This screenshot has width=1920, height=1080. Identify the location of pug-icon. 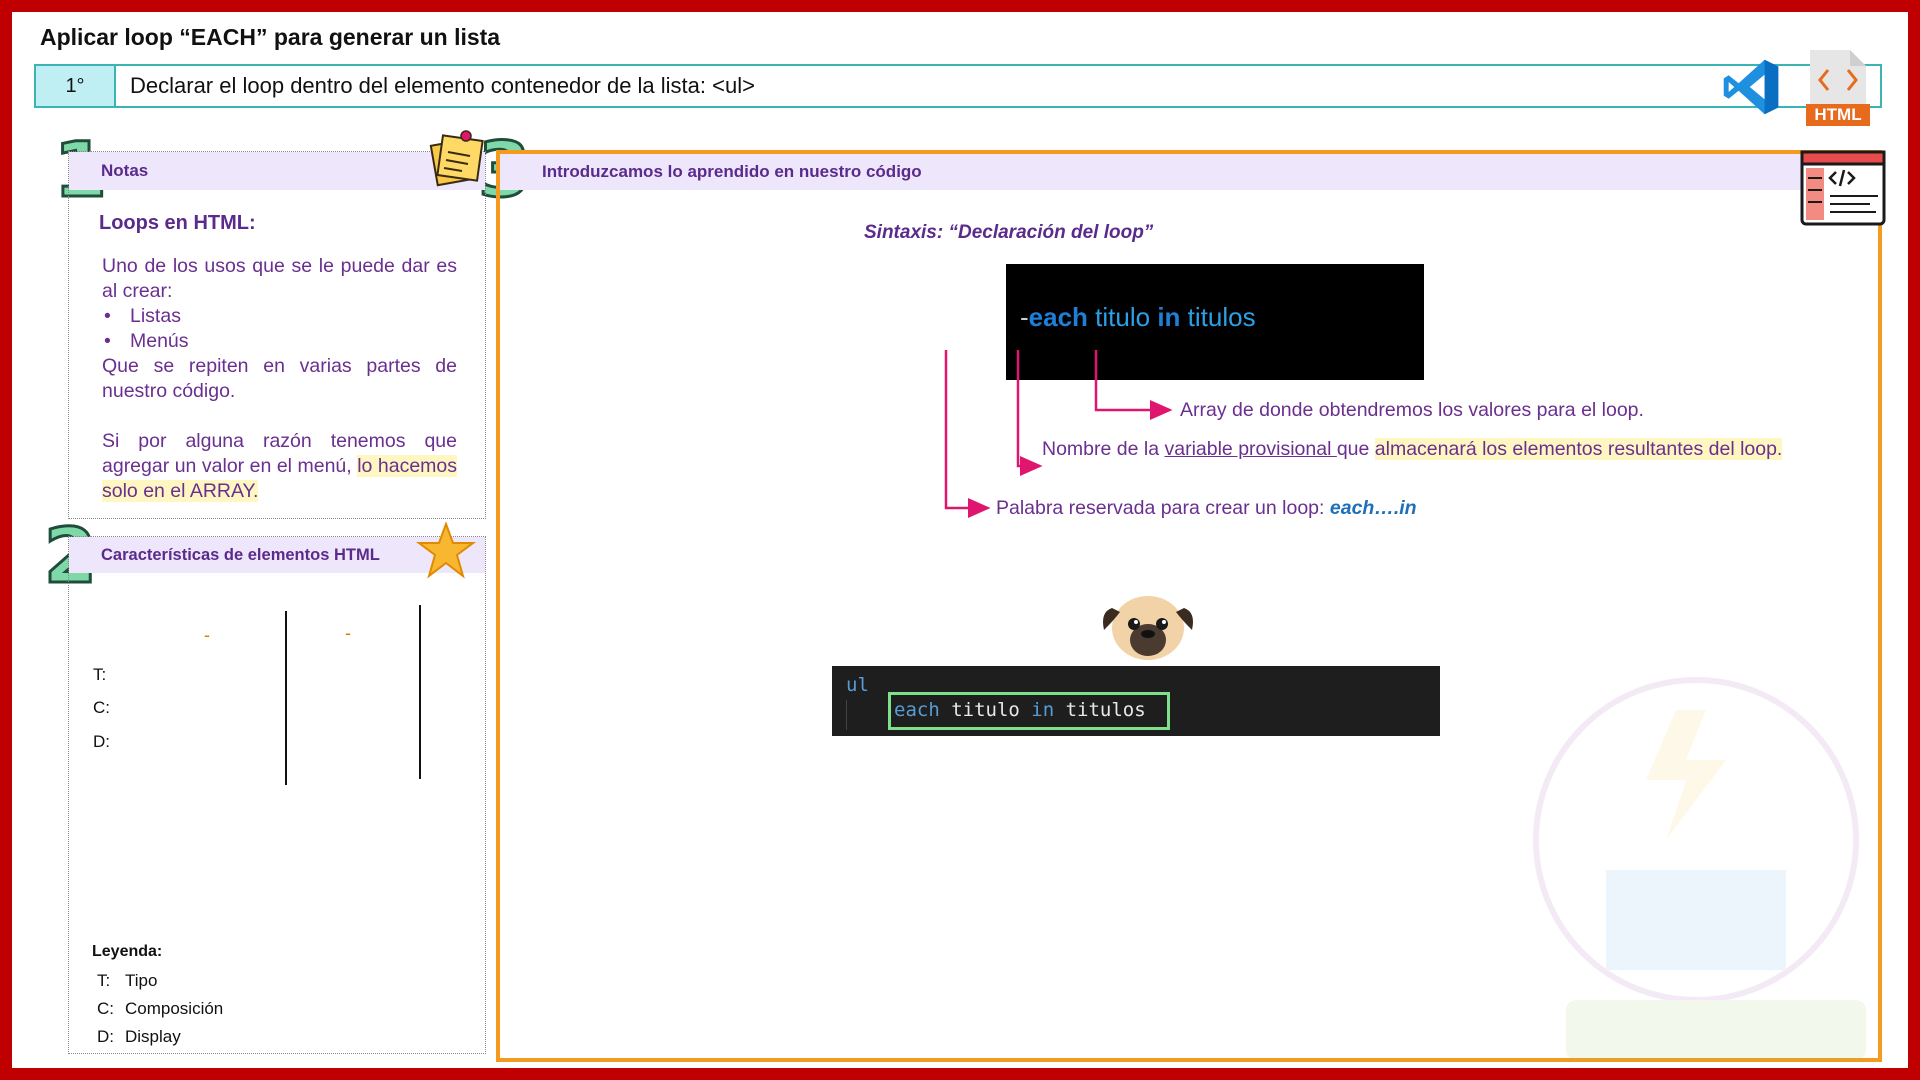
(1148, 628).